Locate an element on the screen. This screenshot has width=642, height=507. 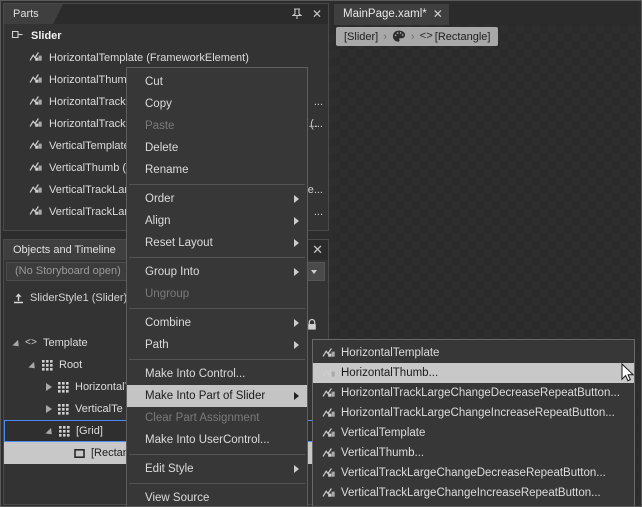
menu-item-order: Order is located at coordinates (217, 199).